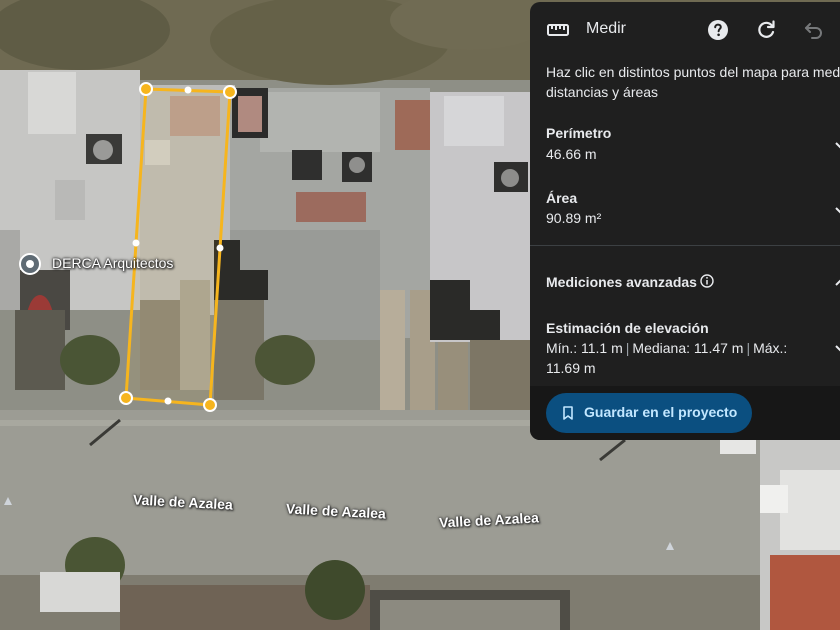  Describe the element at coordinates (766, 30) in the screenshot. I see `refresh-icon` at that location.